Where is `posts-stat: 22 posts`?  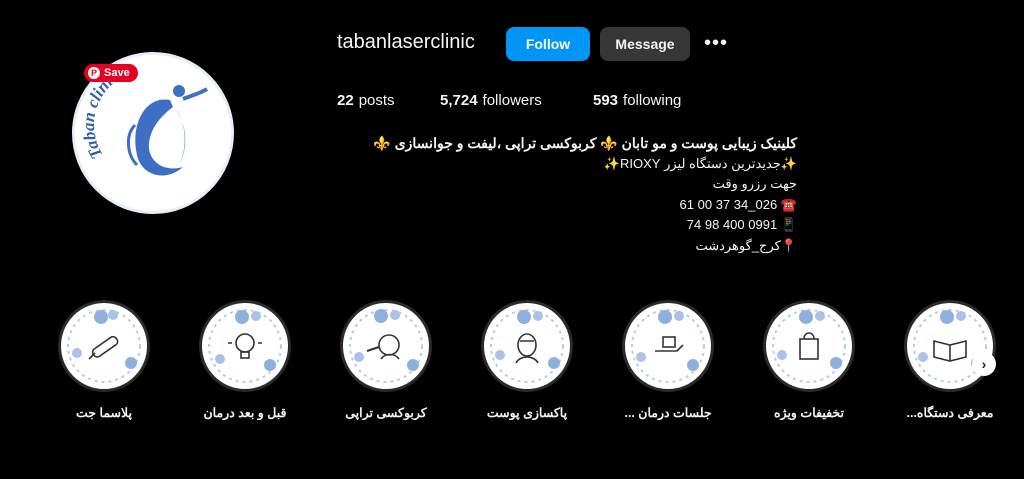 posts-stat: 22 posts is located at coordinates (388, 100).